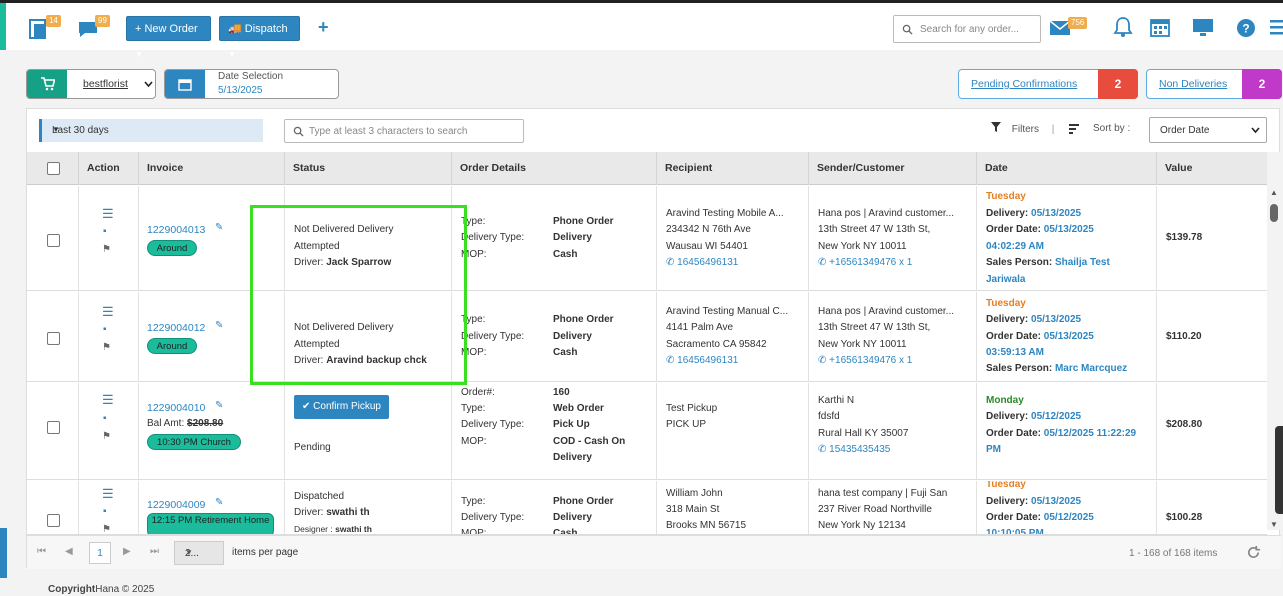  I want to click on recipient-city: Sacramento CA 95842, so click(716, 344).